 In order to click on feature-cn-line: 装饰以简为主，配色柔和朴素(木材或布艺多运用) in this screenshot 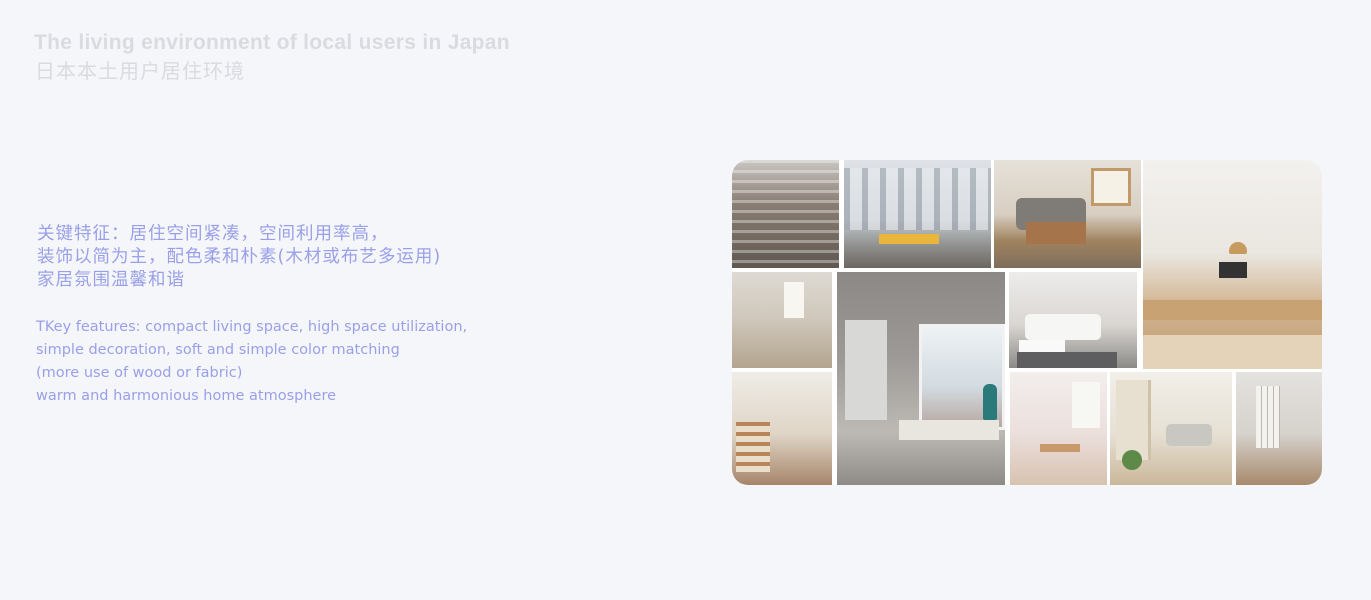, I will do `click(239, 257)`.